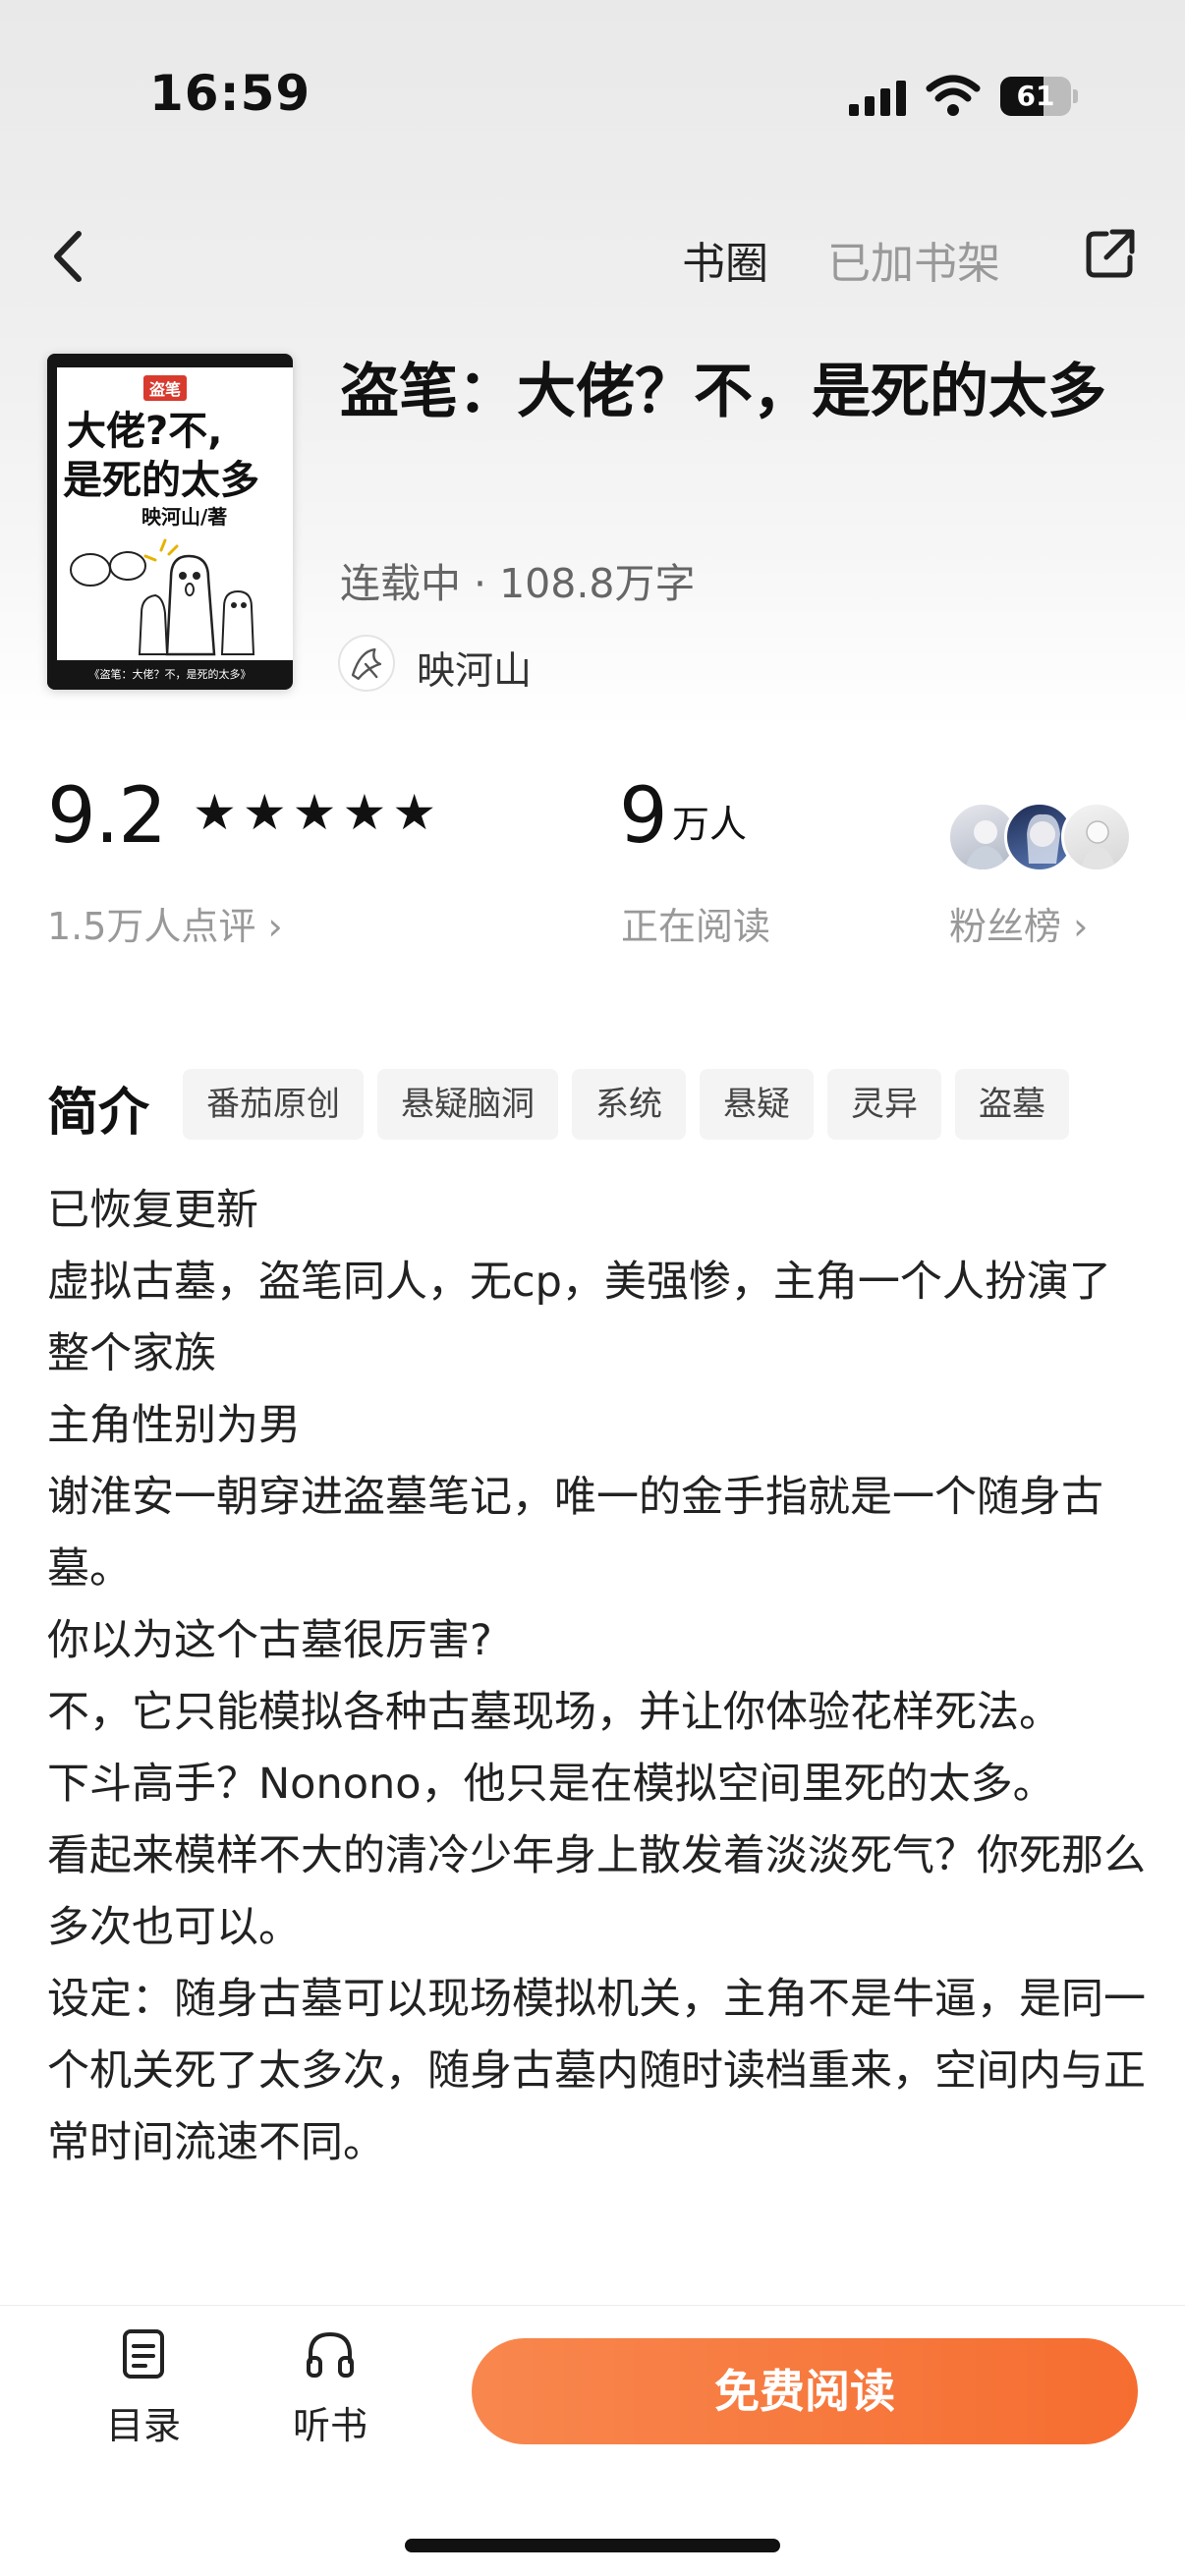 The image size is (1185, 2576). Describe the element at coordinates (884, 1104) in the screenshot. I see `tag-chip: 灵异` at that location.